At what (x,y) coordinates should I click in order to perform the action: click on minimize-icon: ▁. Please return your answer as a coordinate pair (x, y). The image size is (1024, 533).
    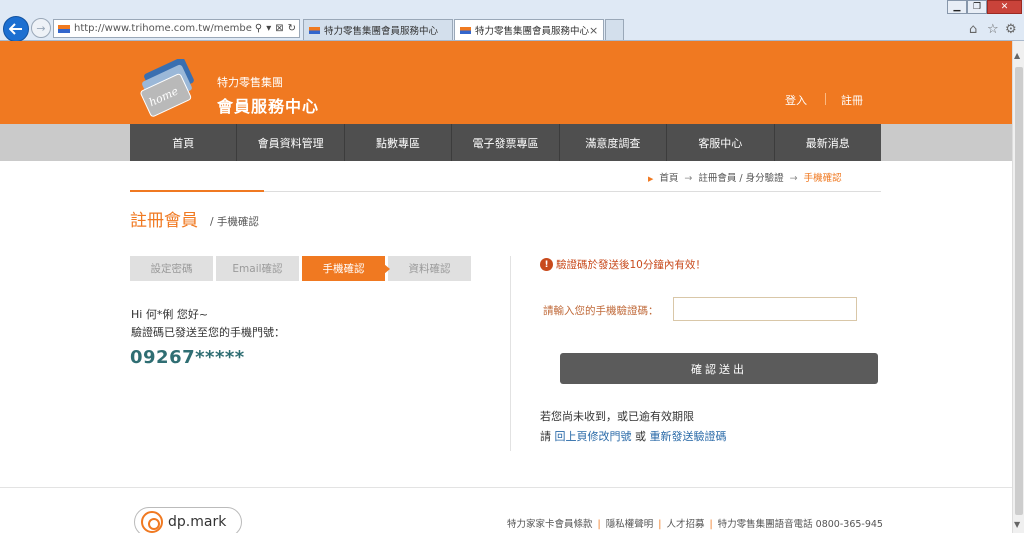
    Looking at the image, I should click on (957, 7).